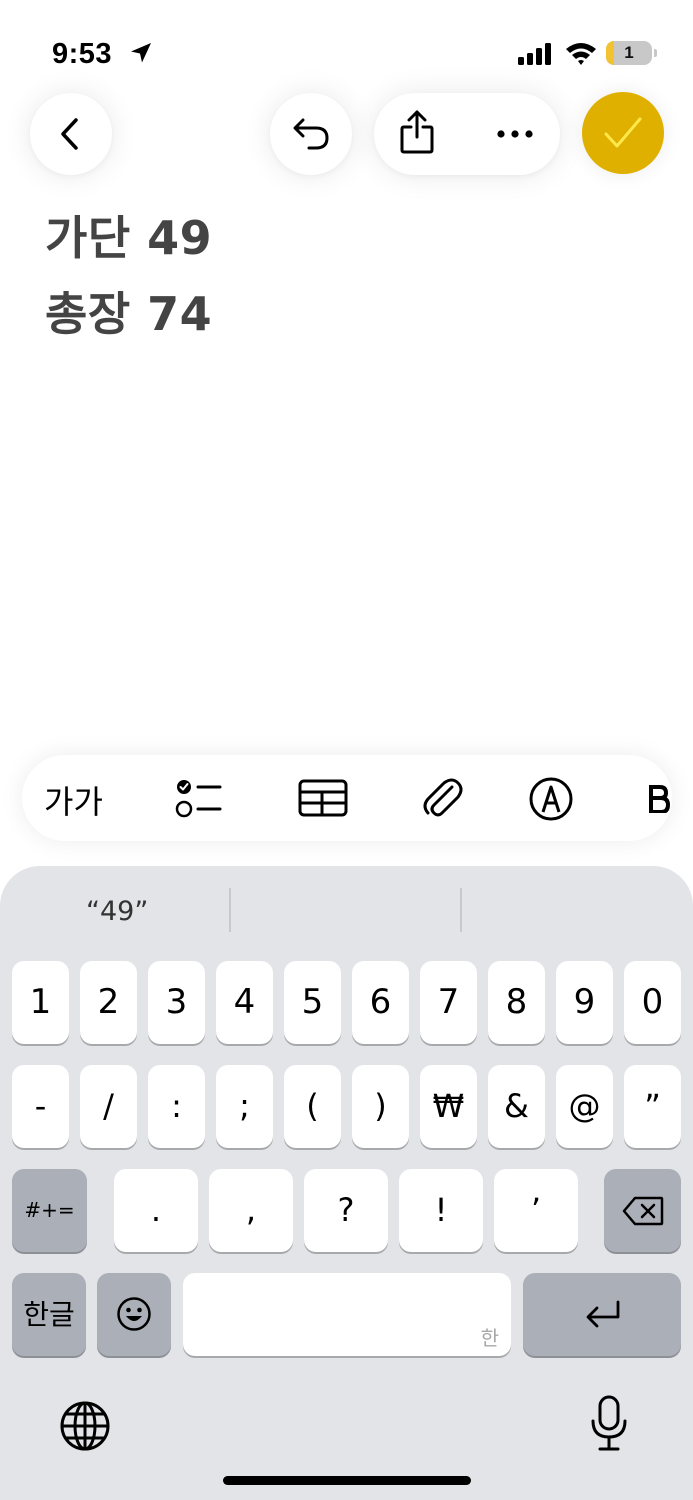  I want to click on note-body: 가단 49 총장 74, so click(128, 284).